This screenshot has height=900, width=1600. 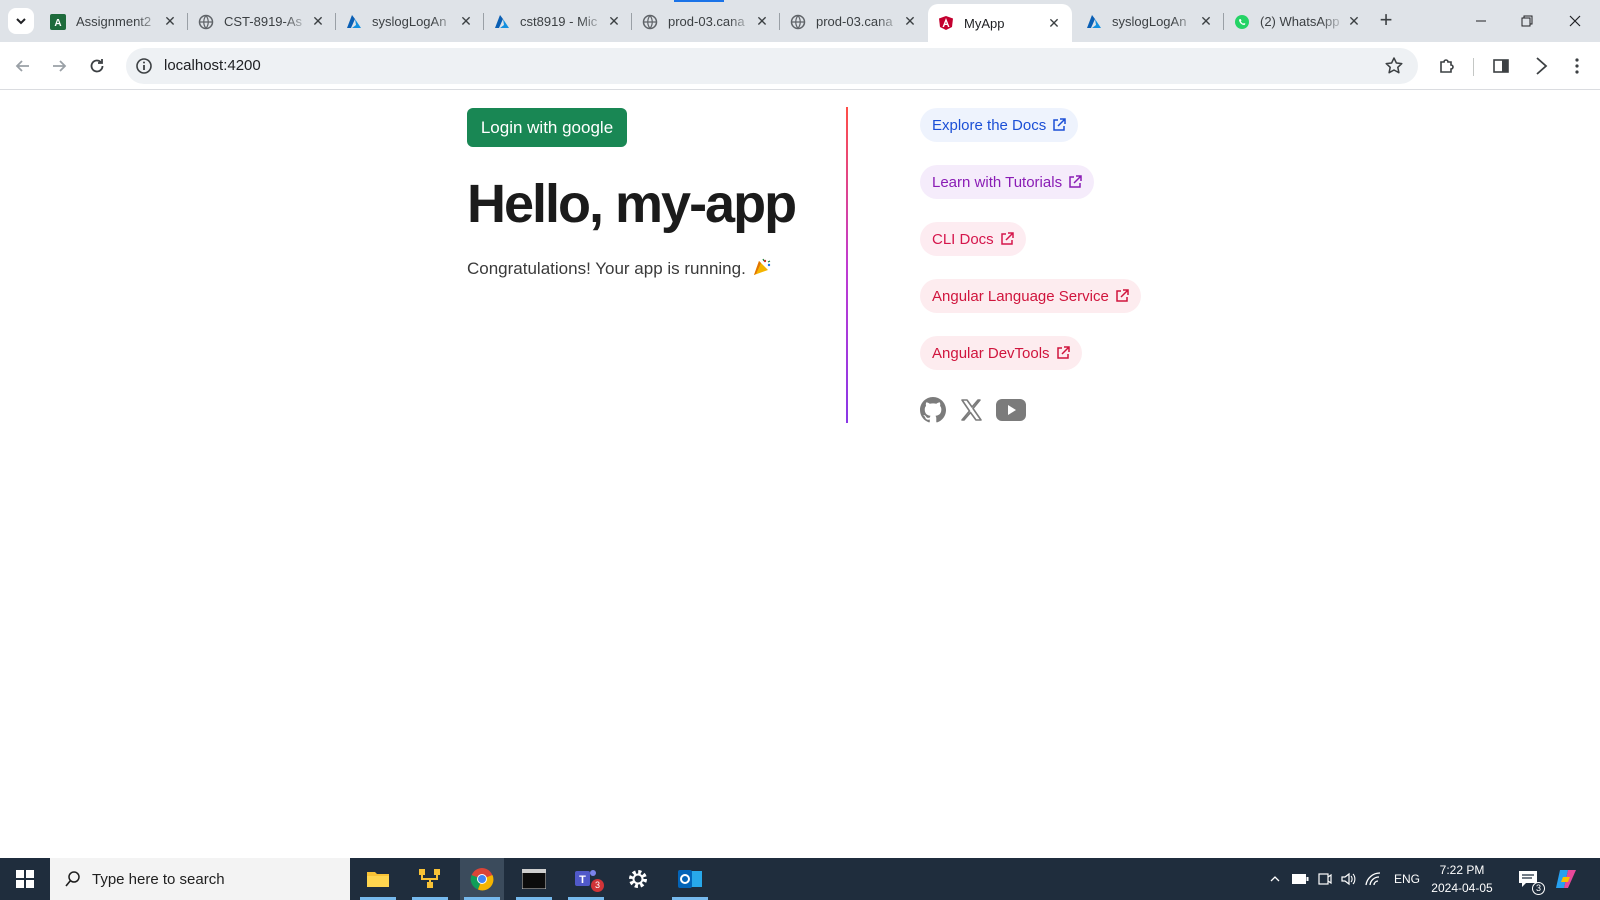 I want to click on chrome-icon, so click(x=482, y=879).